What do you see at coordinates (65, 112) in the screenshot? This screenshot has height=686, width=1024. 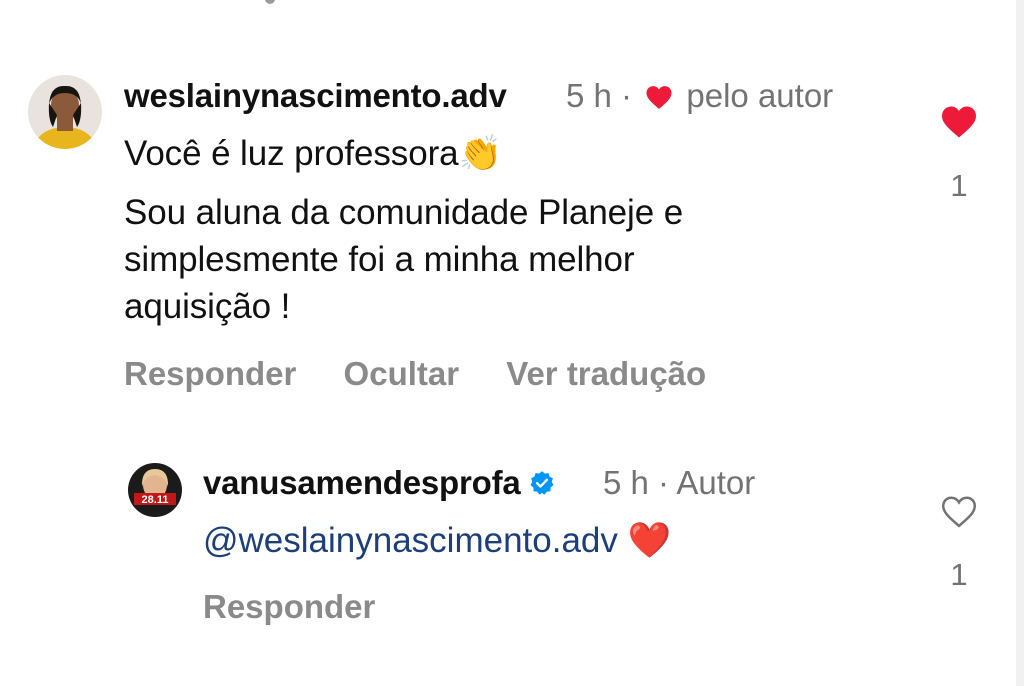 I see `avatar` at bounding box center [65, 112].